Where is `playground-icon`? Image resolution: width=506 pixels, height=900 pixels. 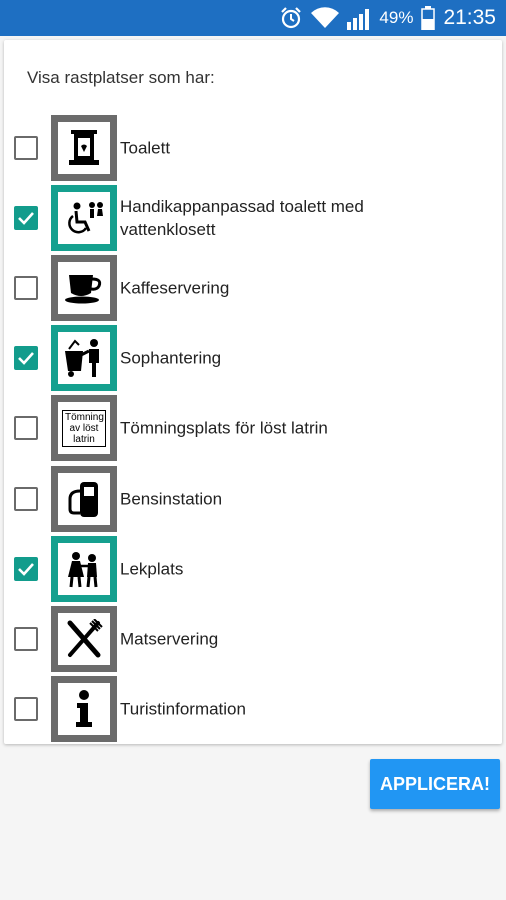
playground-icon is located at coordinates (84, 569).